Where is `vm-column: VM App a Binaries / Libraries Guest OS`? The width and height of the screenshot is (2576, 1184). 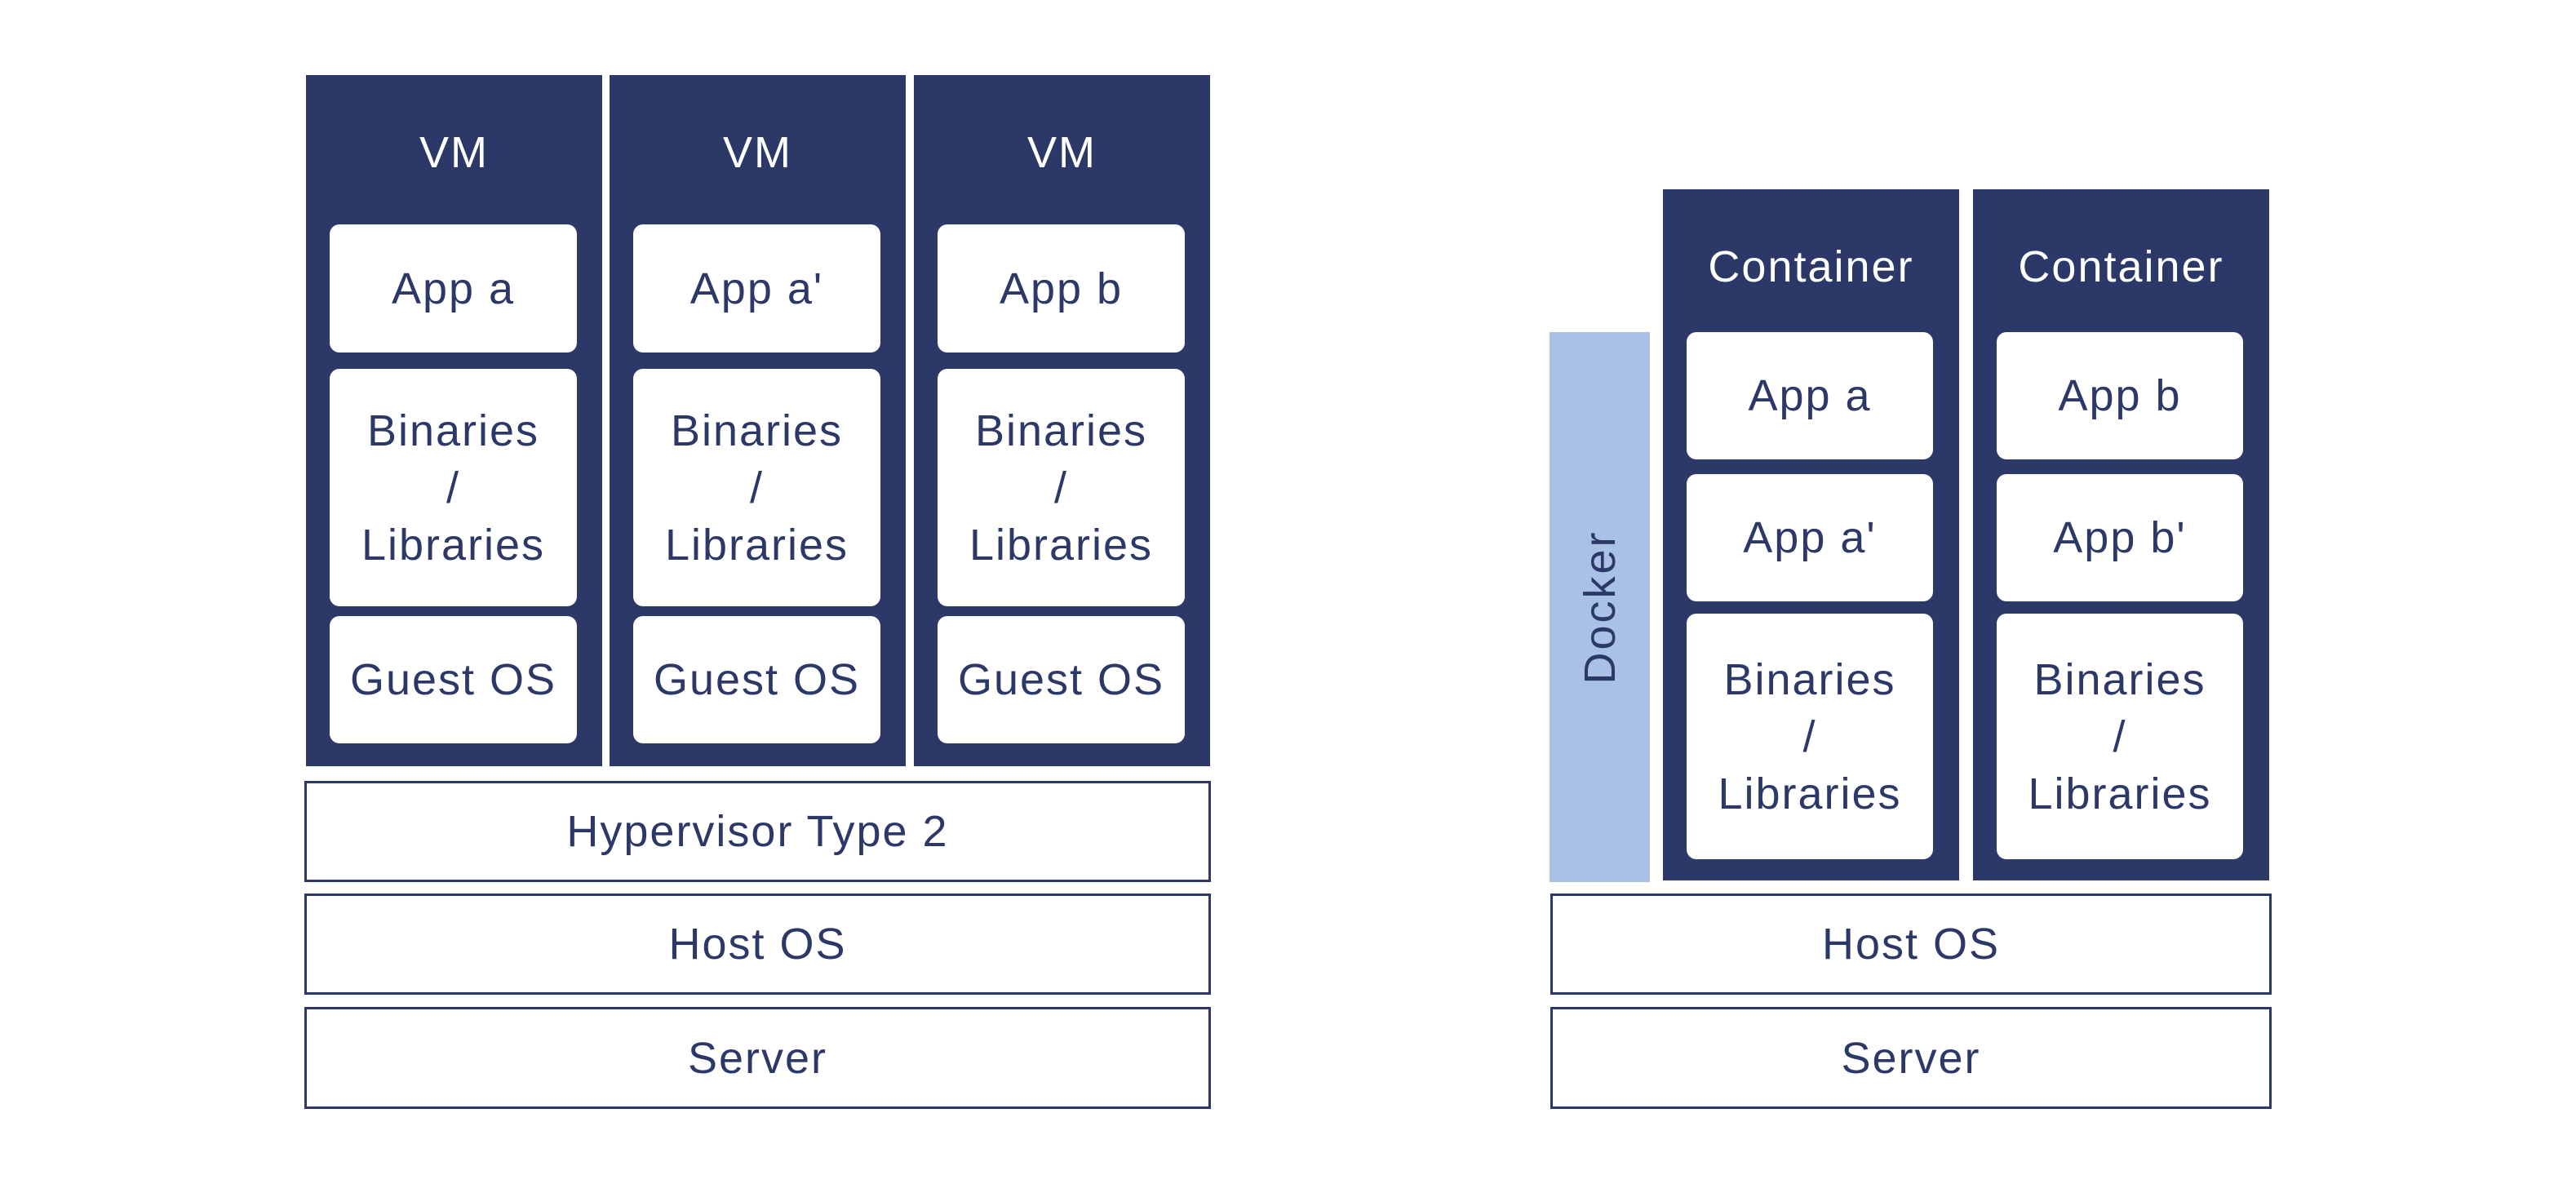
vm-column: VM App a Binaries / Libraries Guest OS is located at coordinates (454, 420).